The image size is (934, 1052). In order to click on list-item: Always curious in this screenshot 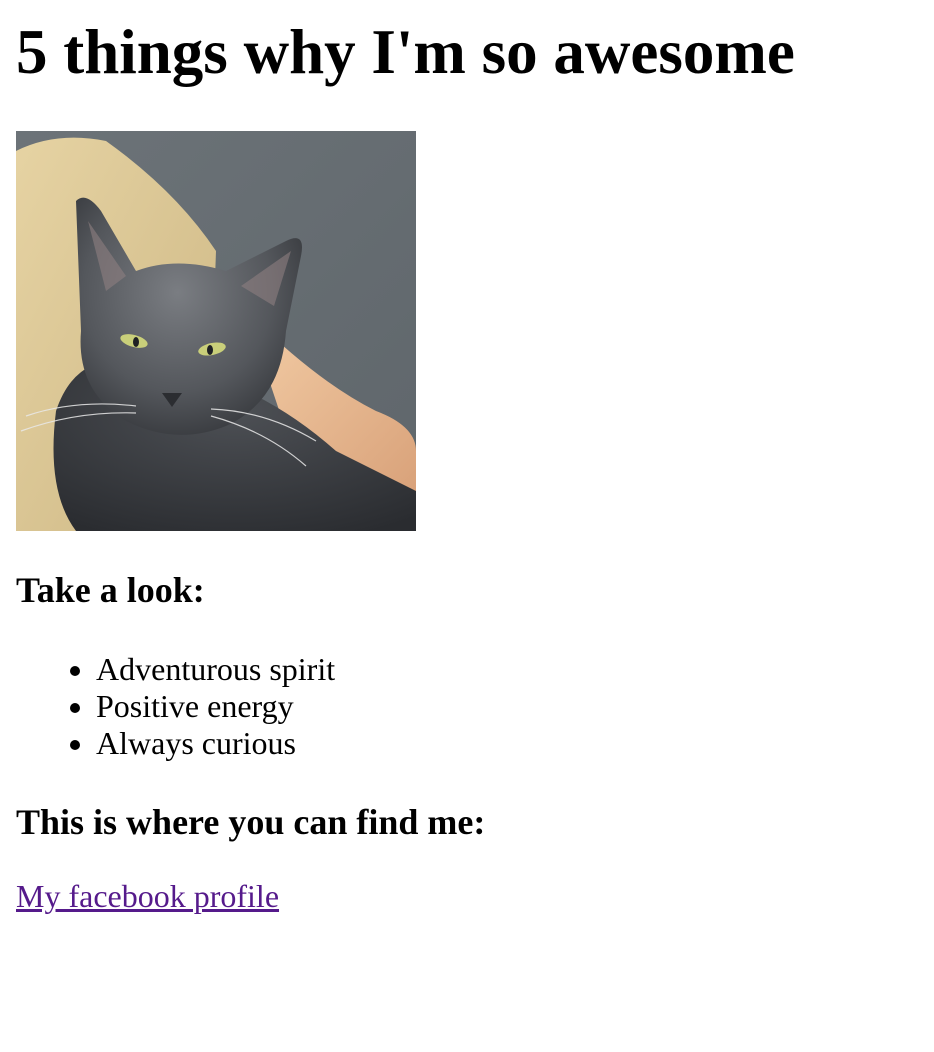, I will do `click(507, 743)`.